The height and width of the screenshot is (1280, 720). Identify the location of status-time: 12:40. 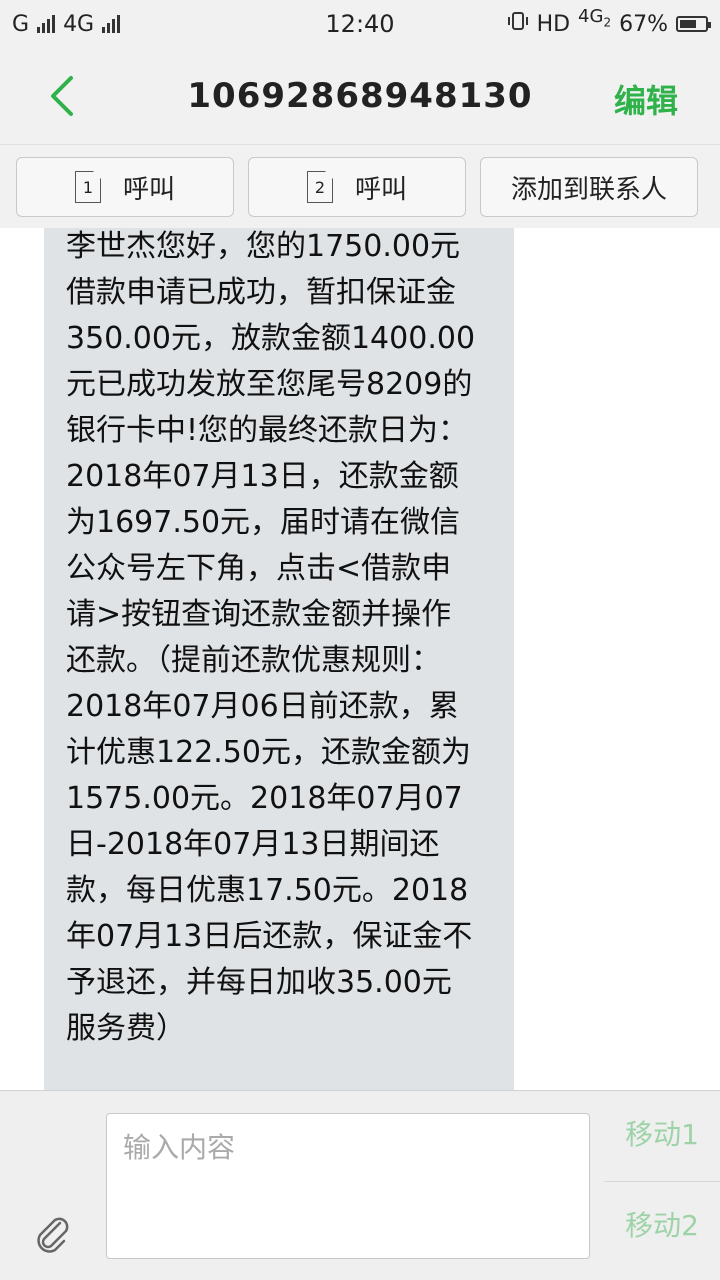
(360, 24).